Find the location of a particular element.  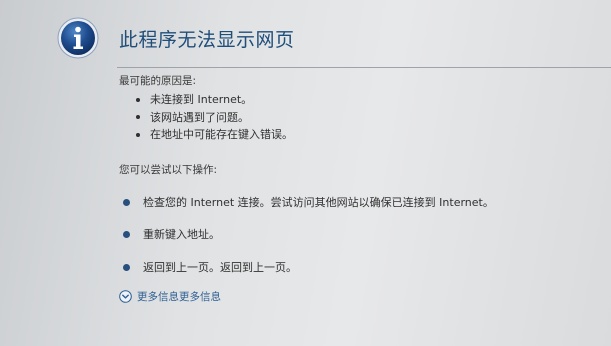

page-title: 此程序无法显示网页 is located at coordinates (207, 40).